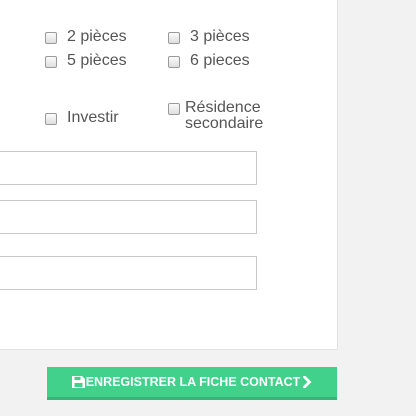  What do you see at coordinates (93, 117) in the screenshot?
I see `label-investir: Investir` at bounding box center [93, 117].